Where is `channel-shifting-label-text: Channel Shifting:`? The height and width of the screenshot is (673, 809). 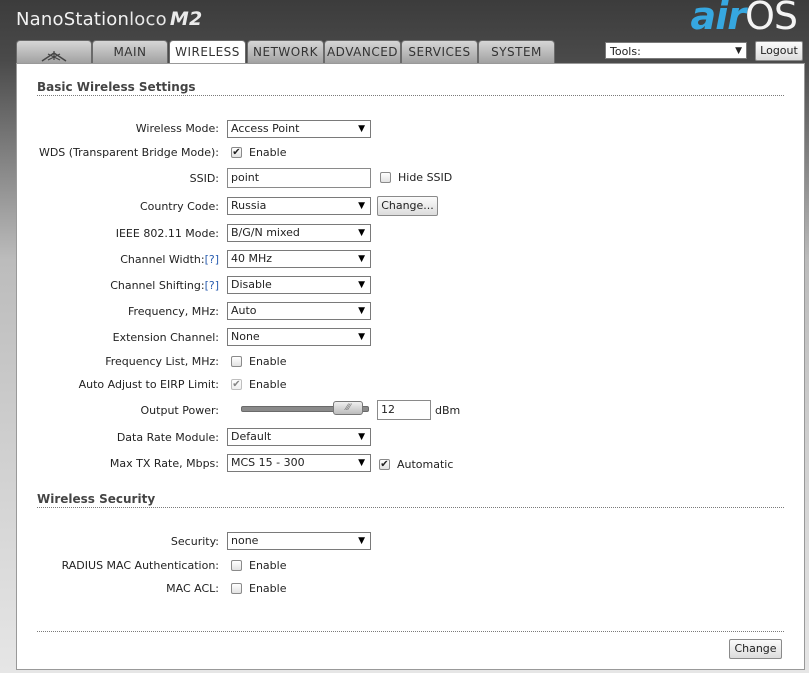 channel-shifting-label-text: Channel Shifting: is located at coordinates (157, 285).